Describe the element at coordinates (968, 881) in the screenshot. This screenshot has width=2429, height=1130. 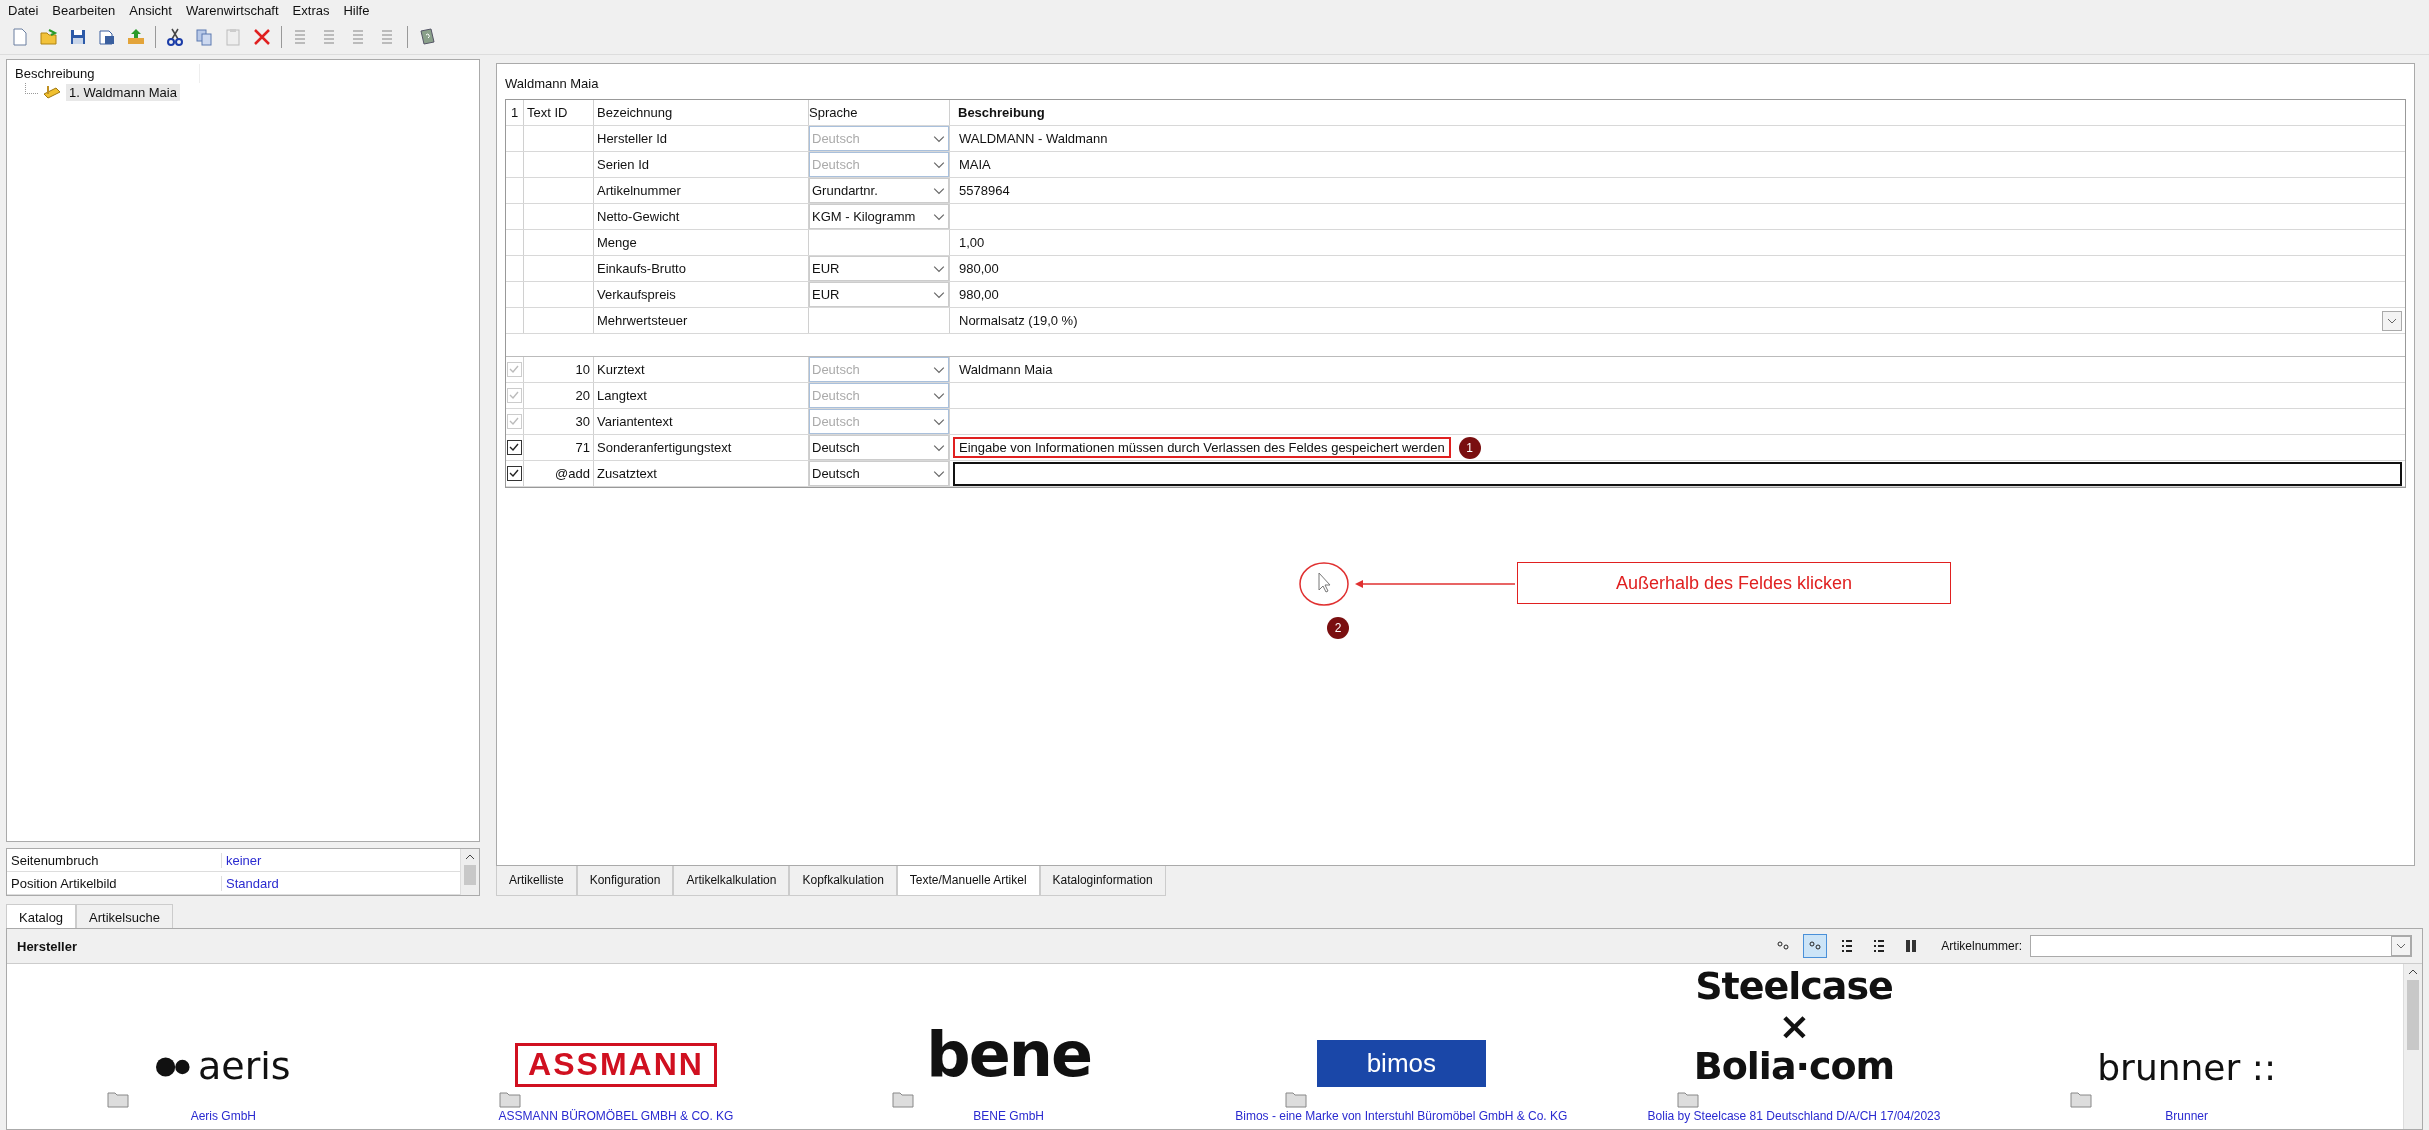
I see `tab: Texte/Manuelle Artikel` at that location.